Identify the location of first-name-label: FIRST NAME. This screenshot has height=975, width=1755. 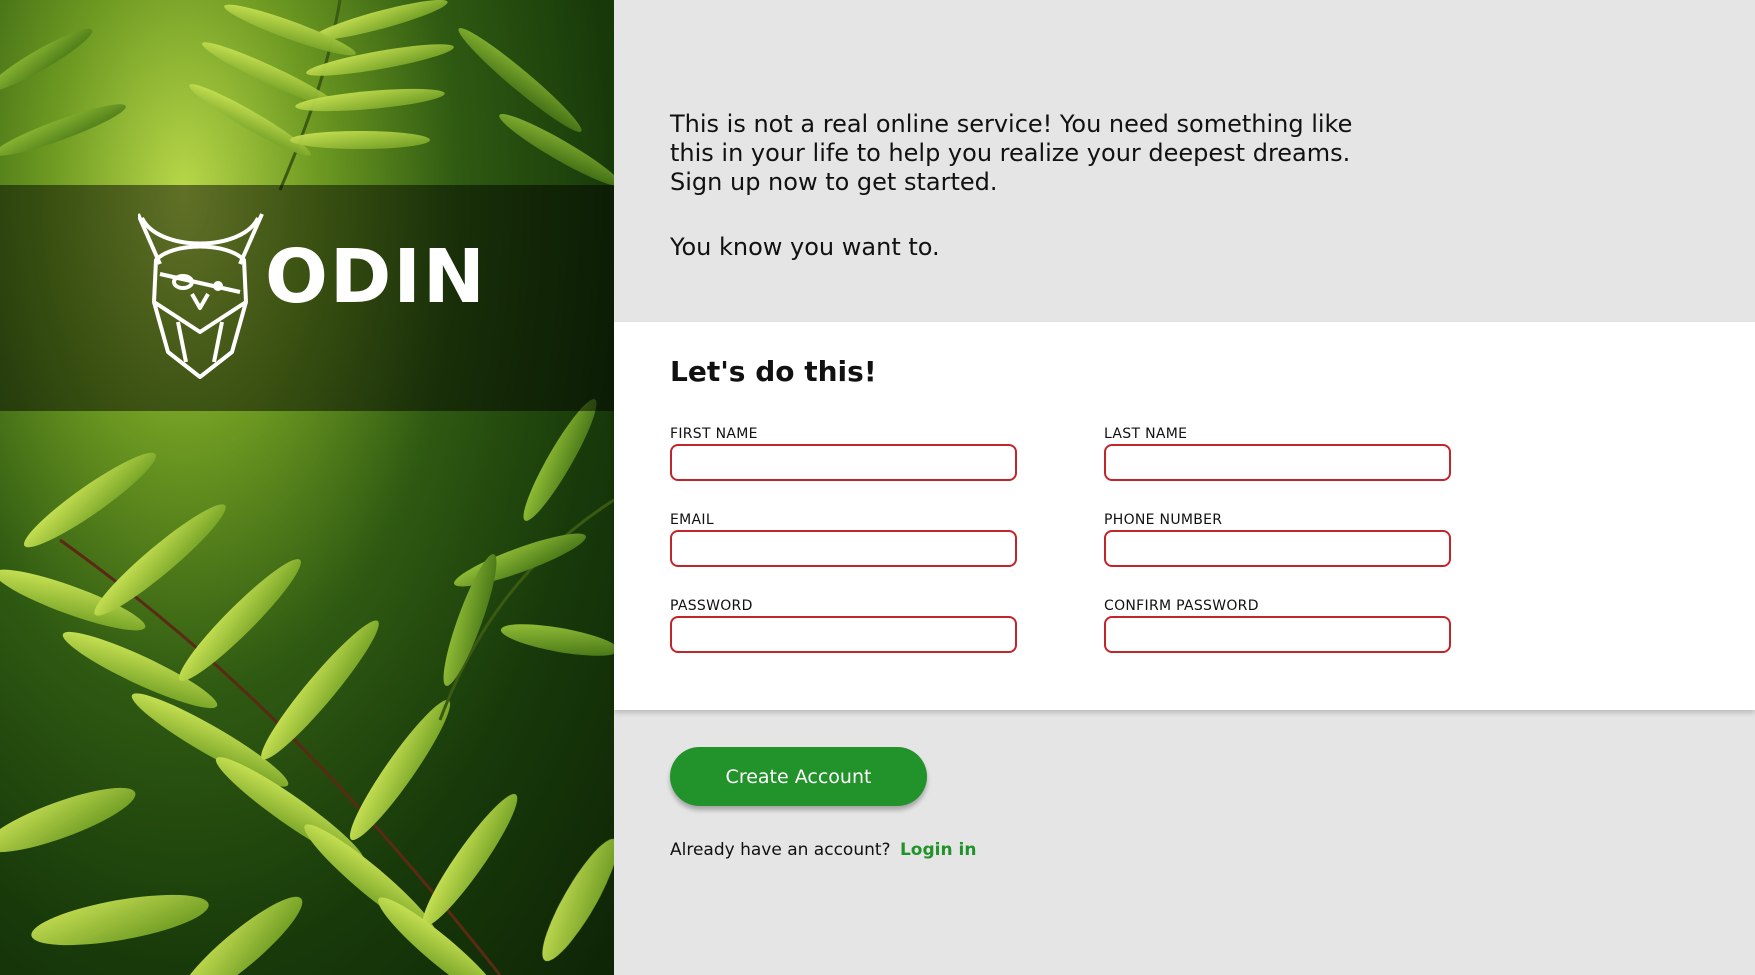
(714, 434).